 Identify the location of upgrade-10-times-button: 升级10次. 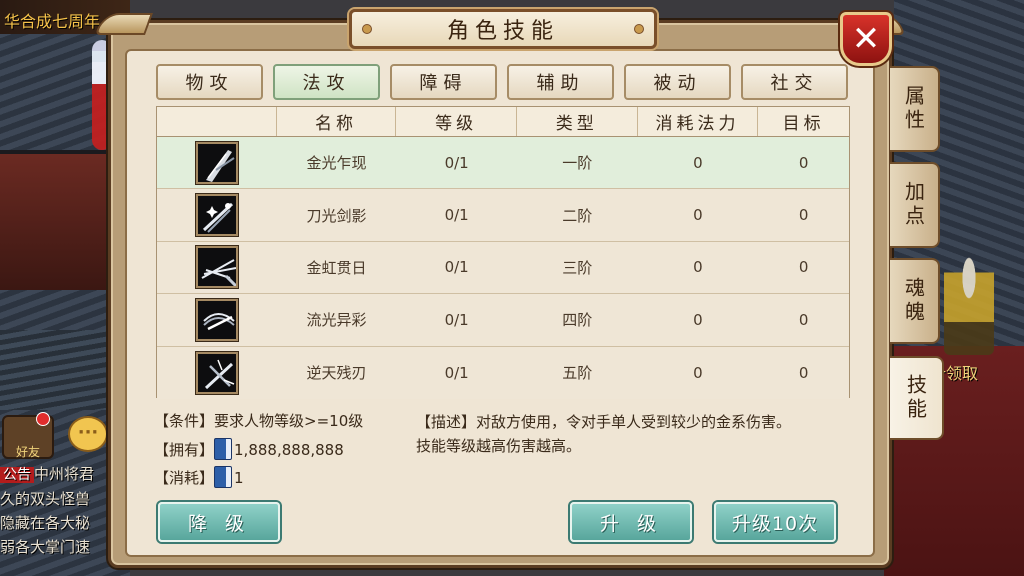
(775, 522).